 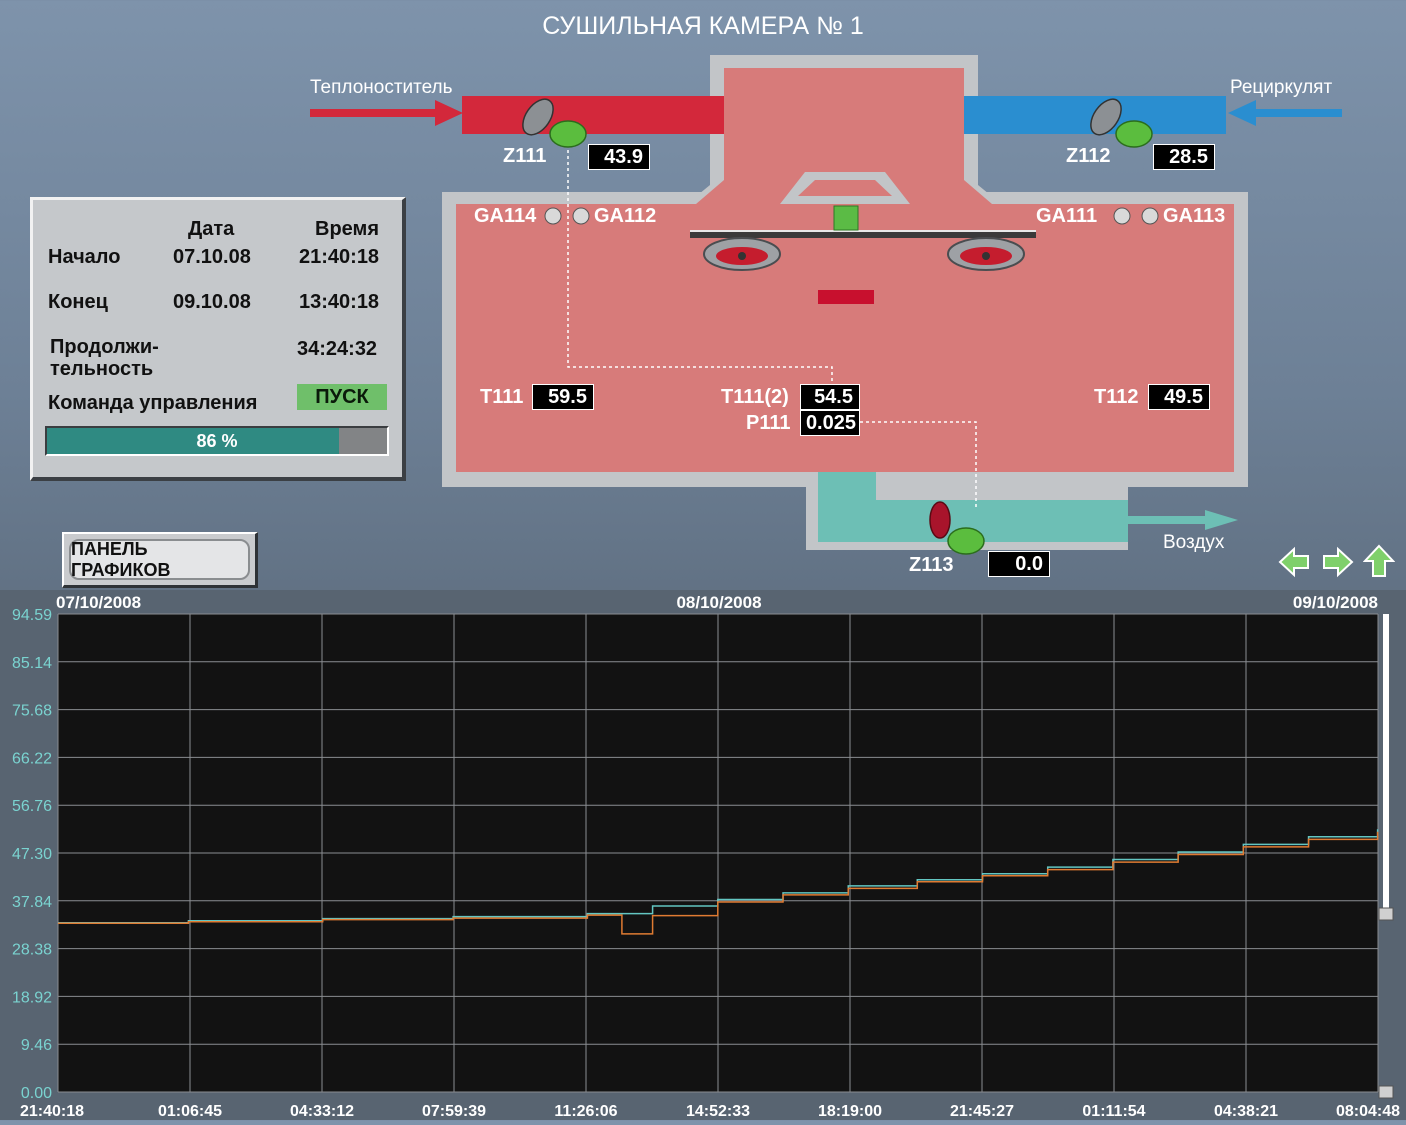 I want to click on heat-carrier-duct, so click(x=593, y=115).